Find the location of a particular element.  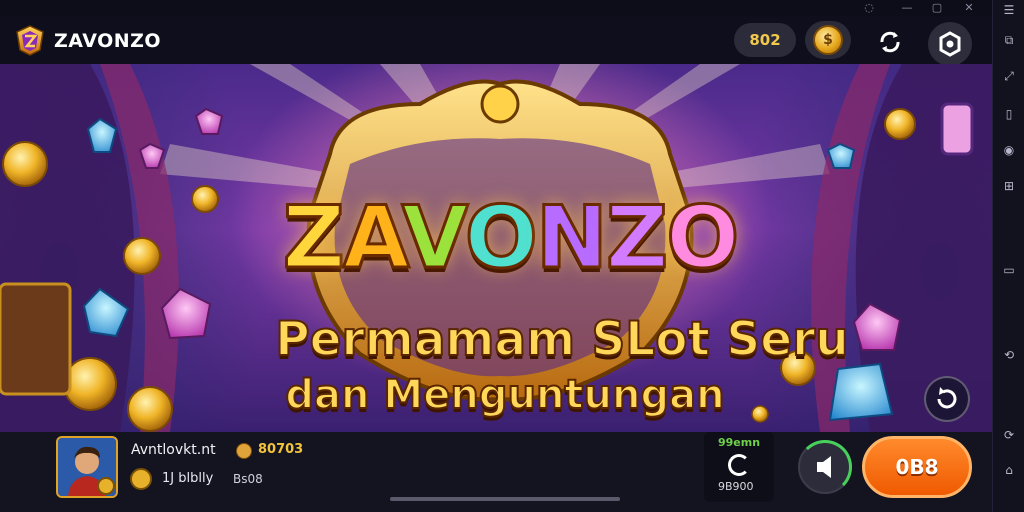

avatar-portrait is located at coordinates (87, 467).